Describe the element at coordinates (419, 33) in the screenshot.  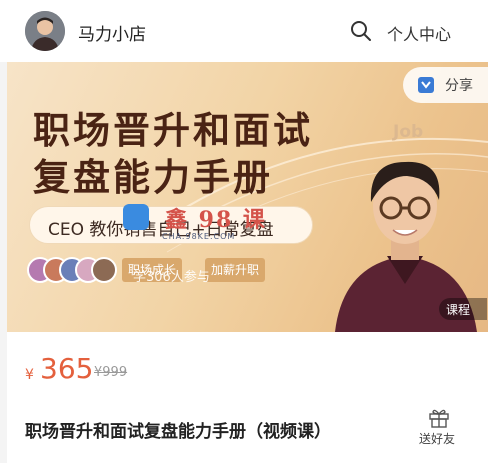
I see `profile-center-link: 个人中心` at that location.